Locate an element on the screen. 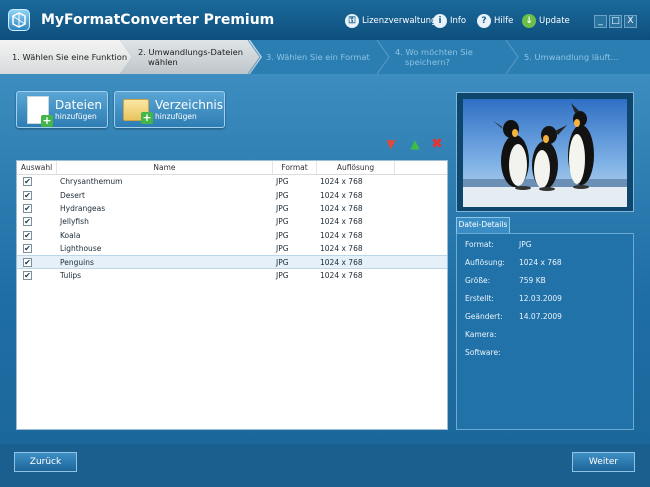  row-name: Koala is located at coordinates (70, 235).